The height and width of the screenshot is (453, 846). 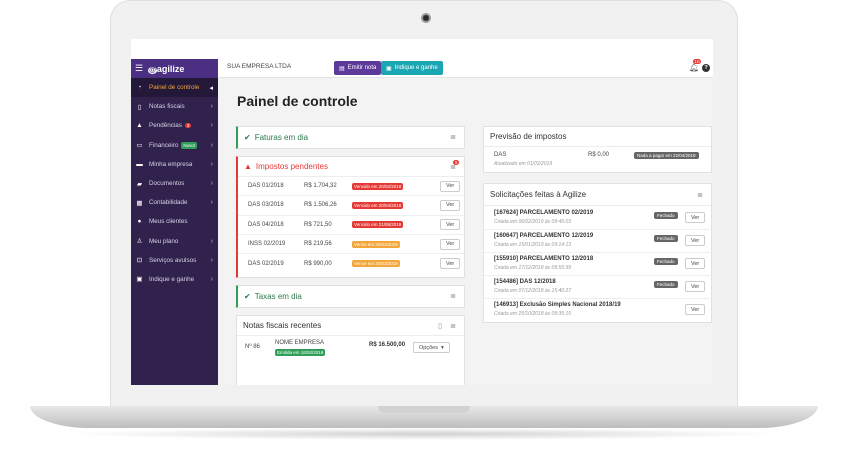 I want to click on faturas-header: ✔ Faturas em dia ≣, so click(x=350, y=137).